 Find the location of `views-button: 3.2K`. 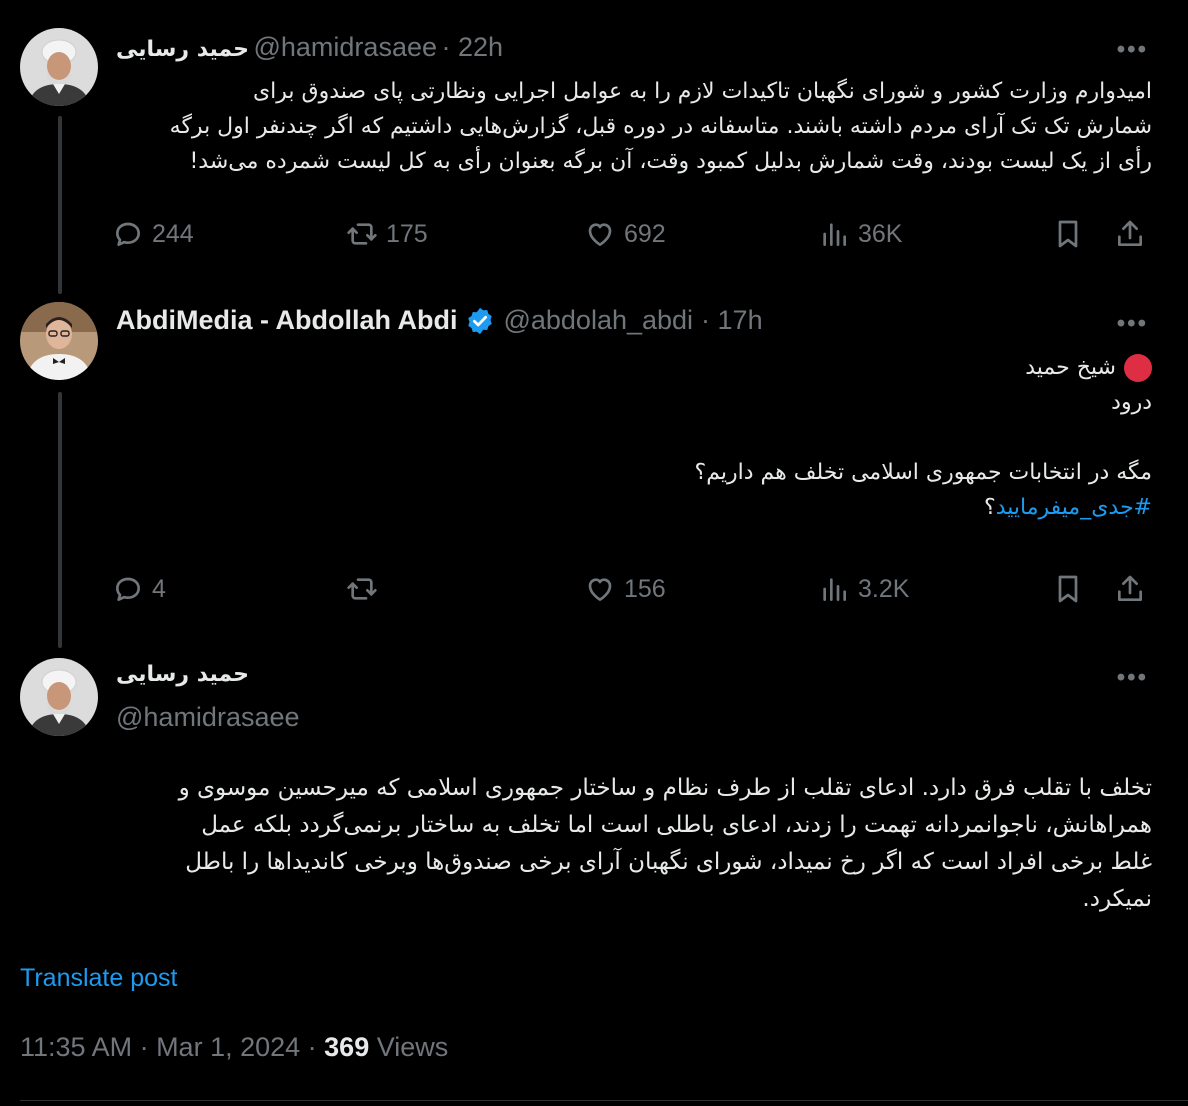

views-button: 3.2K is located at coordinates (863, 589).